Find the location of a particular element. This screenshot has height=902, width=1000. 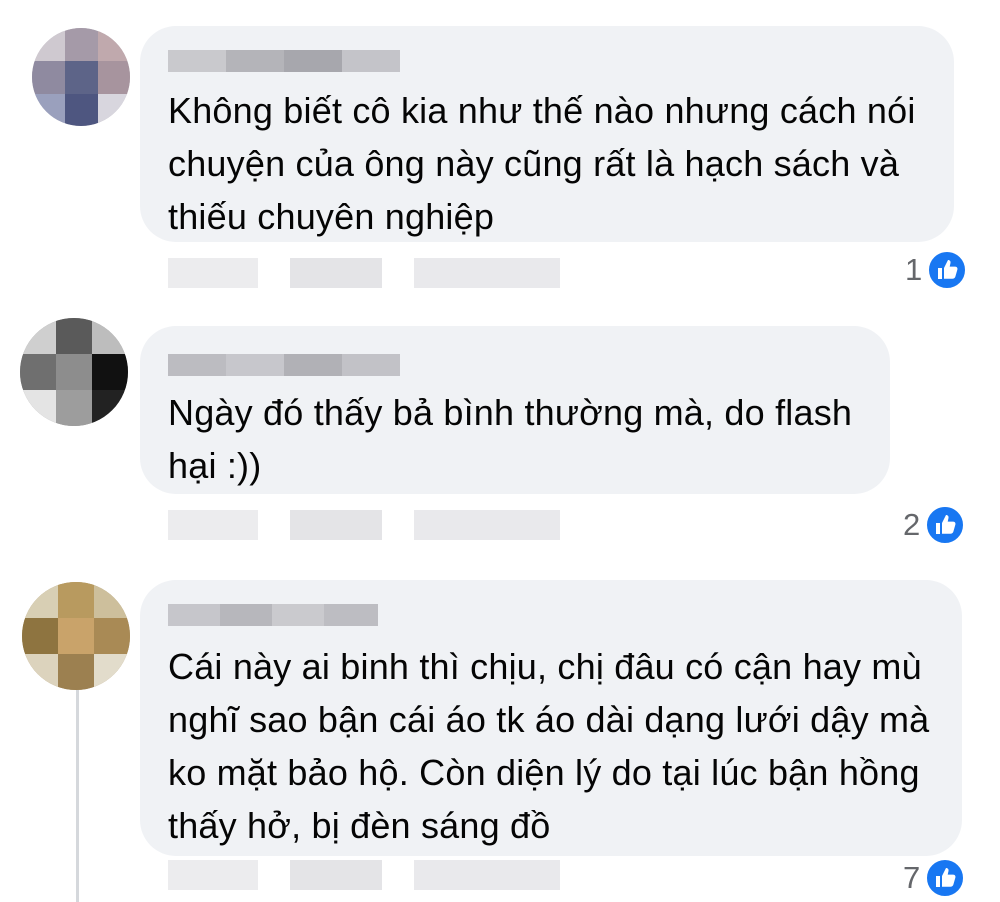

like-count: 2 is located at coordinates (934, 525).